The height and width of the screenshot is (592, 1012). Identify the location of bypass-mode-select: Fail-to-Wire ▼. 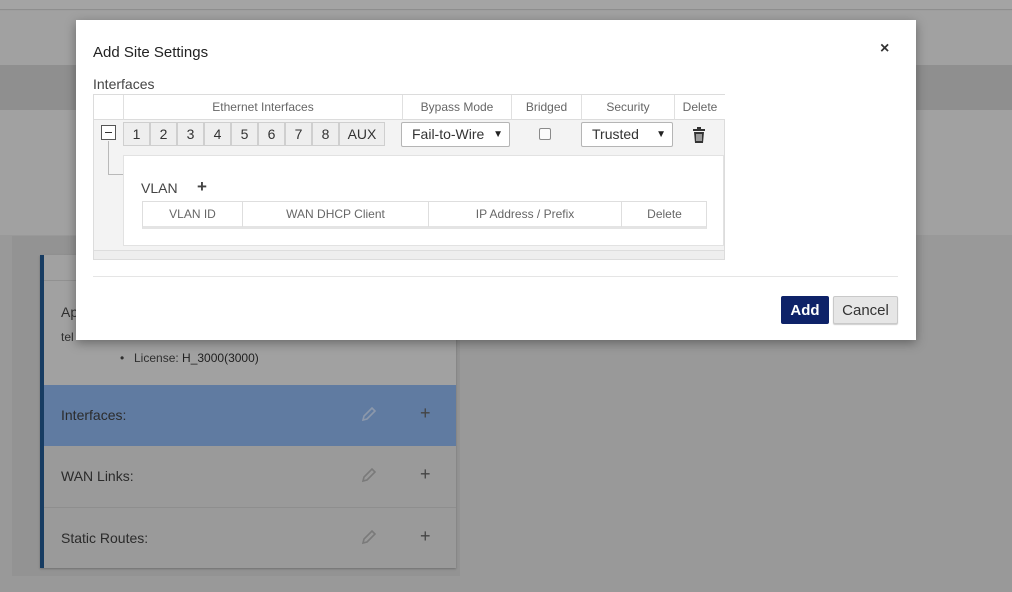
(455, 134).